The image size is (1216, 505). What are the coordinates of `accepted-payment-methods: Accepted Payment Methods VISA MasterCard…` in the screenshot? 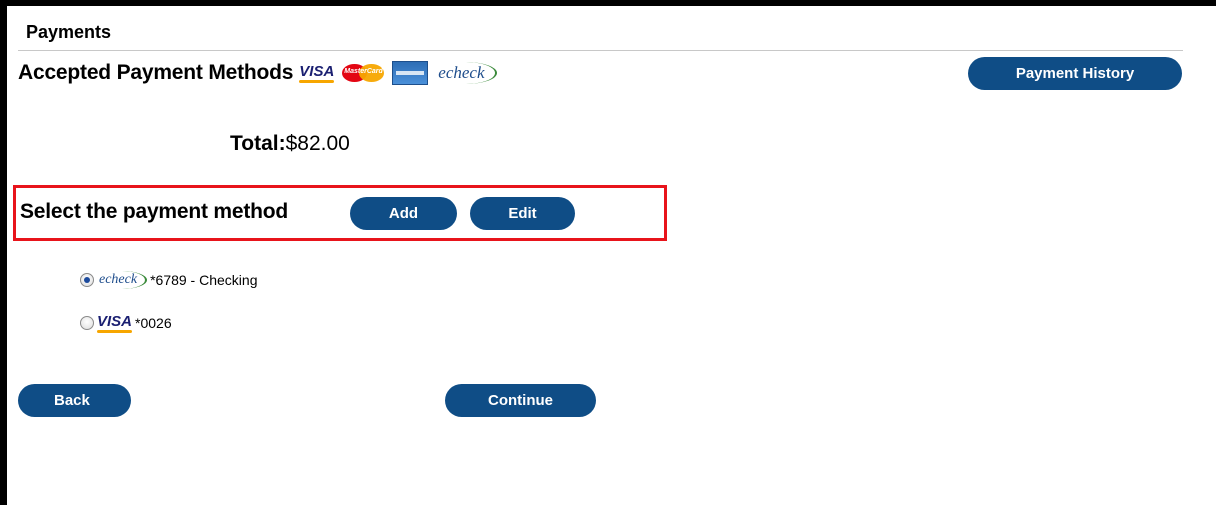 It's located at (257, 73).